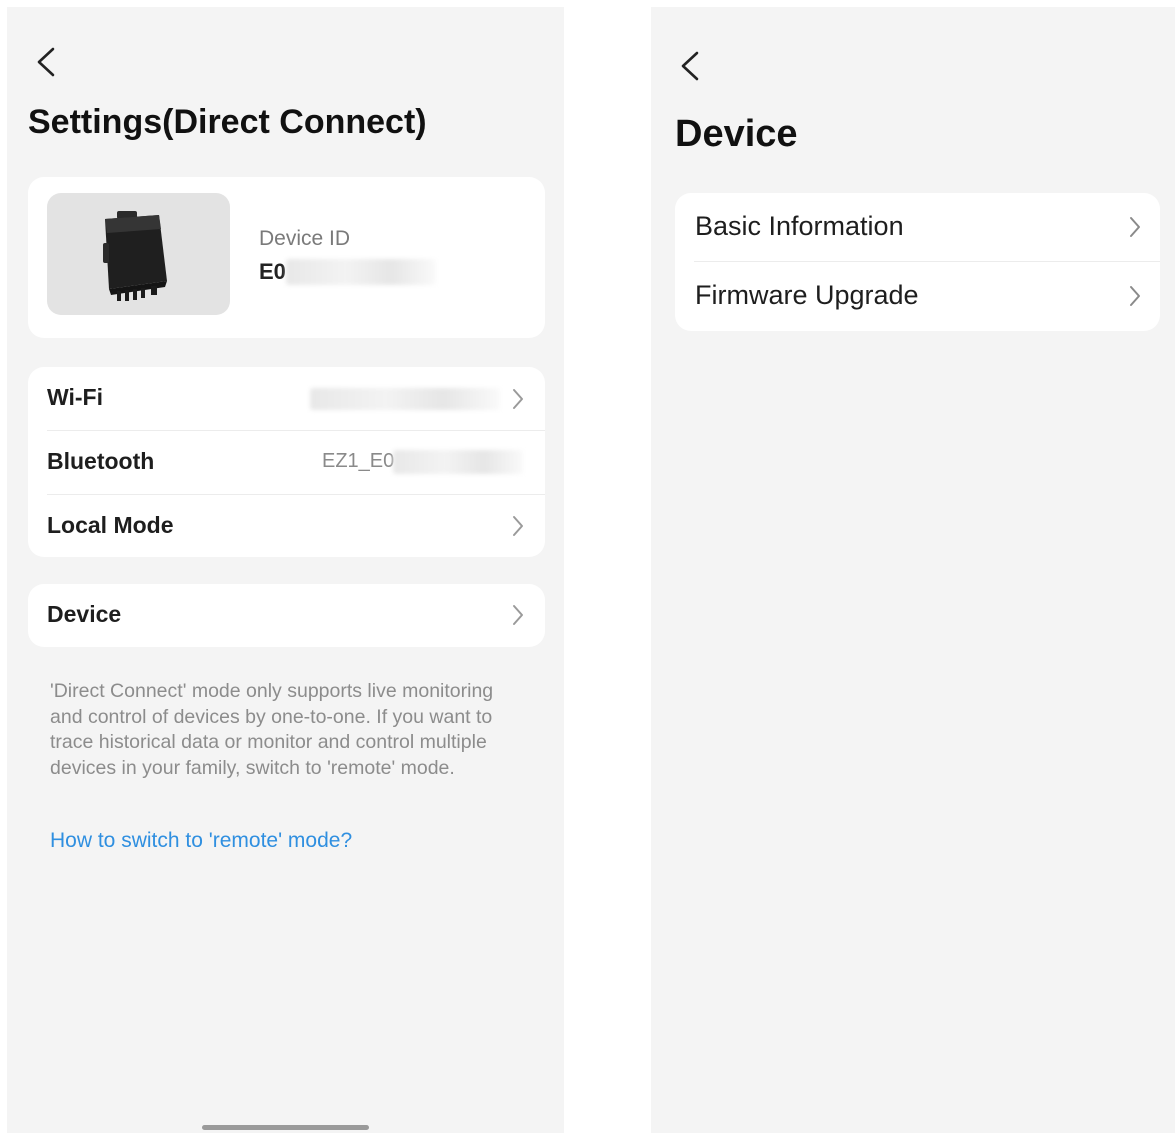 Image resolution: width=1175 pixels, height=1133 pixels. I want to click on firmware-upgrade-row: Firmware Upgrade, so click(917, 296).